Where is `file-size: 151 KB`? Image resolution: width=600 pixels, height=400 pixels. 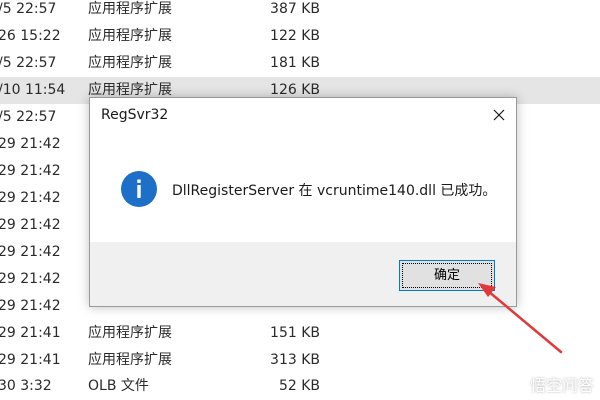
file-size: 151 KB is located at coordinates (295, 333).